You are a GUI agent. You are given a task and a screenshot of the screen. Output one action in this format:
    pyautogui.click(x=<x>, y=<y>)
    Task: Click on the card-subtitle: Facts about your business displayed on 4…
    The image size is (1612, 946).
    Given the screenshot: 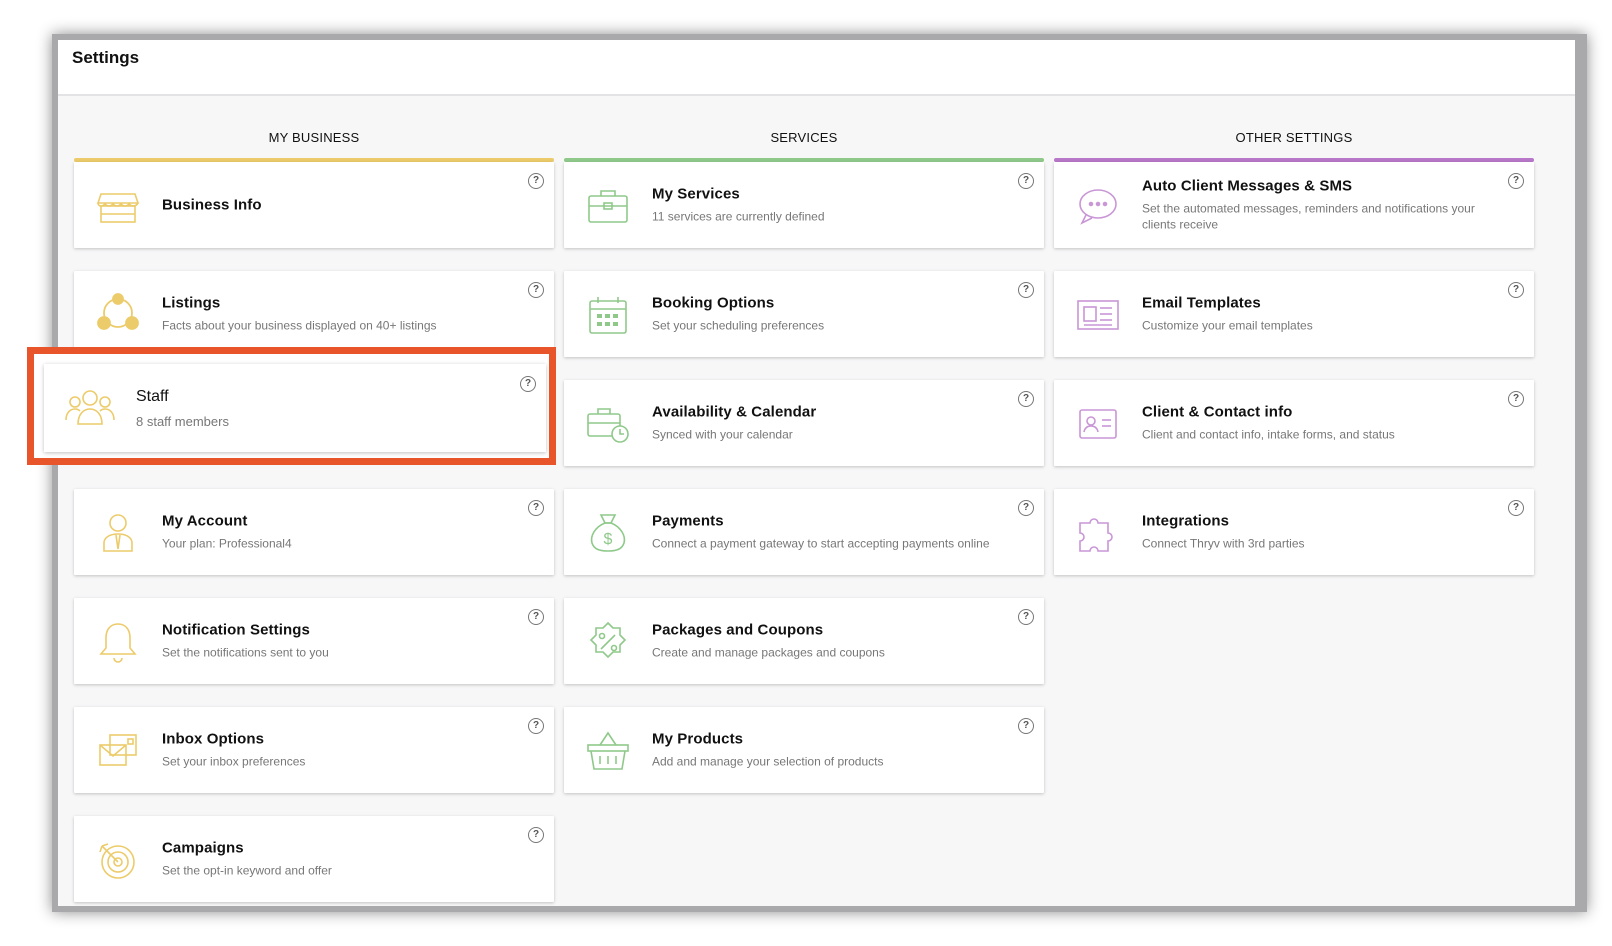 What is the action you would take?
    pyautogui.click(x=299, y=325)
    